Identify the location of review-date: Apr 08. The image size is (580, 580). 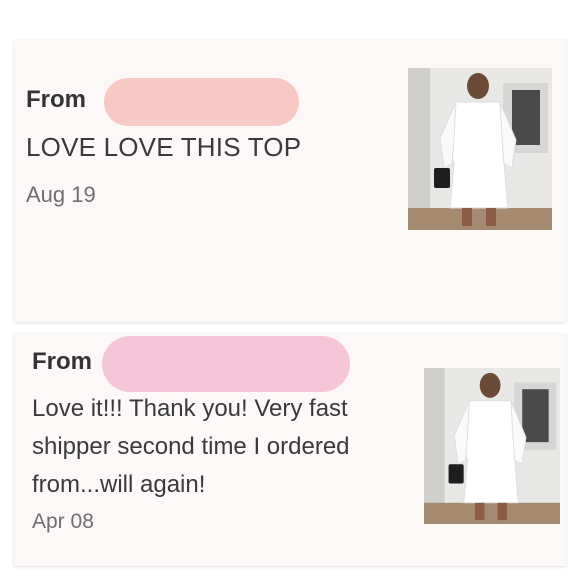
(63, 521).